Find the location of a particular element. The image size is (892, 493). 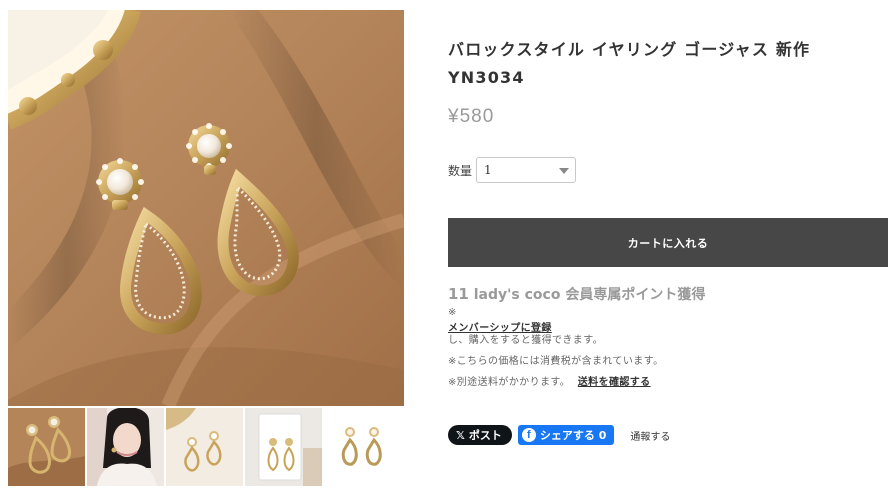

points-text: lady's coco 会員専属ポイント獲得 is located at coordinates (589, 295).